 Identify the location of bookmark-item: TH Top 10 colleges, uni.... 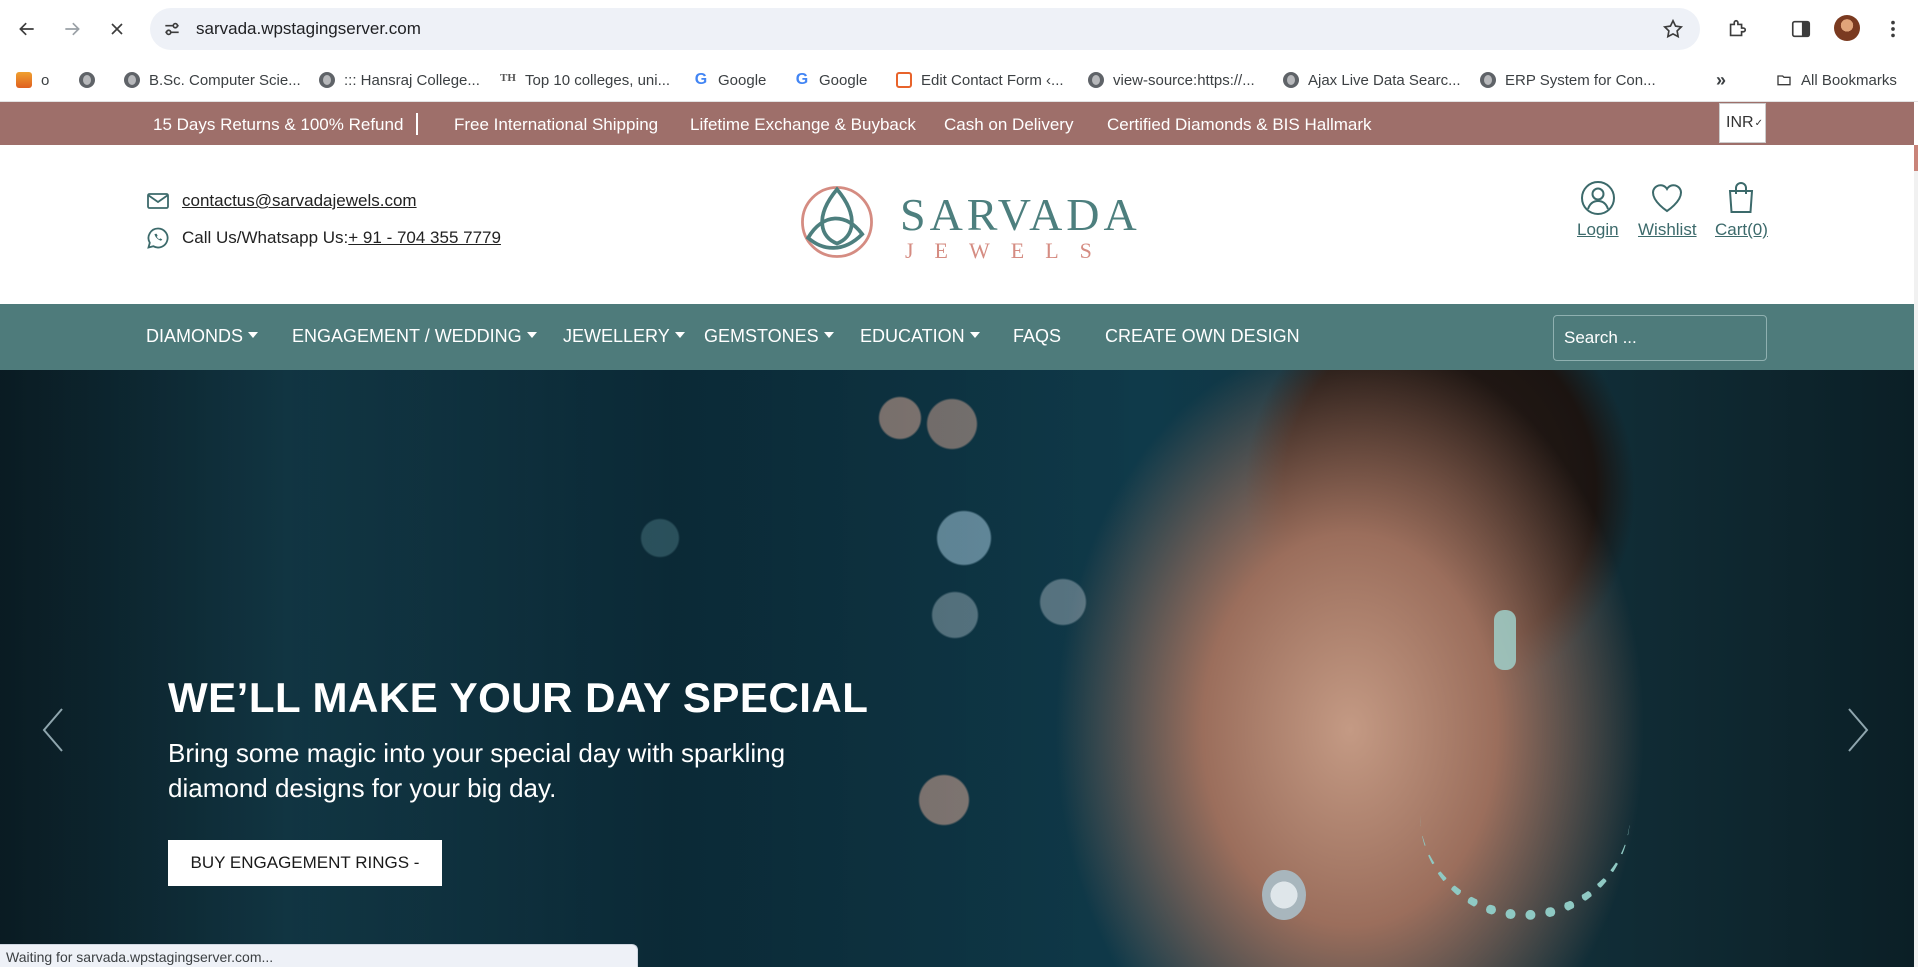
(585, 80).